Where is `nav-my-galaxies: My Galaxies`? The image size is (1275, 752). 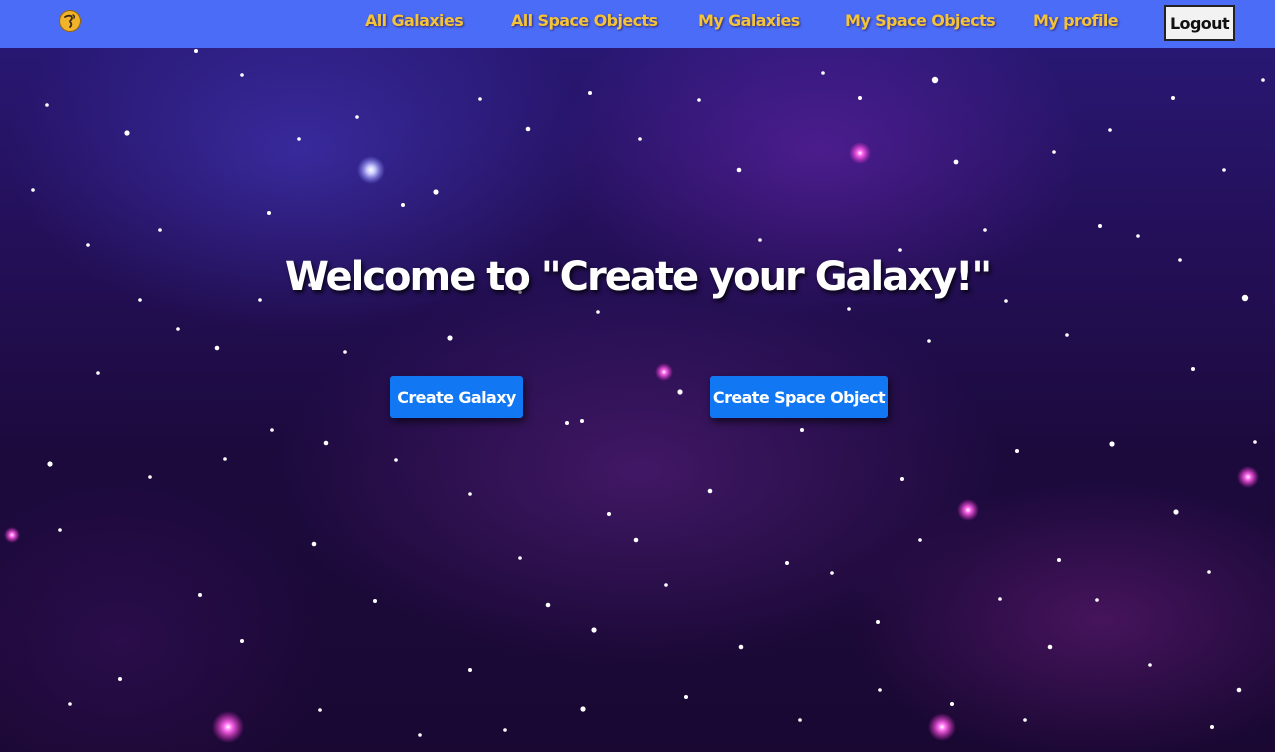
nav-my-galaxies: My Galaxies is located at coordinates (749, 20).